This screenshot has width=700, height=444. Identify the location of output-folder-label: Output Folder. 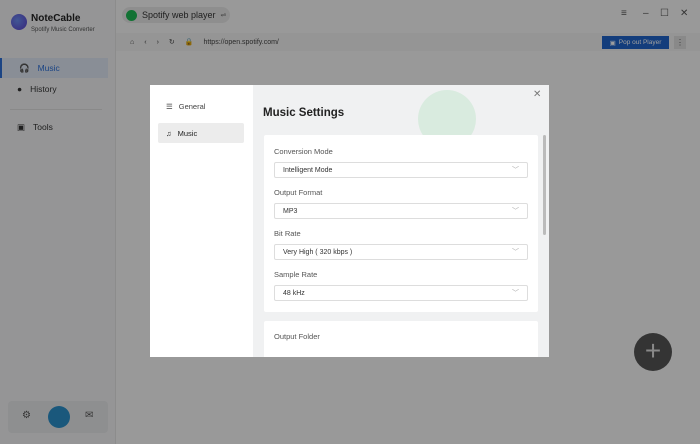
(297, 336).